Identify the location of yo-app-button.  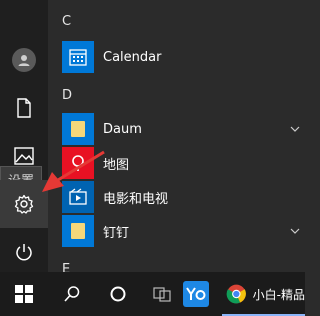
(196, 294).